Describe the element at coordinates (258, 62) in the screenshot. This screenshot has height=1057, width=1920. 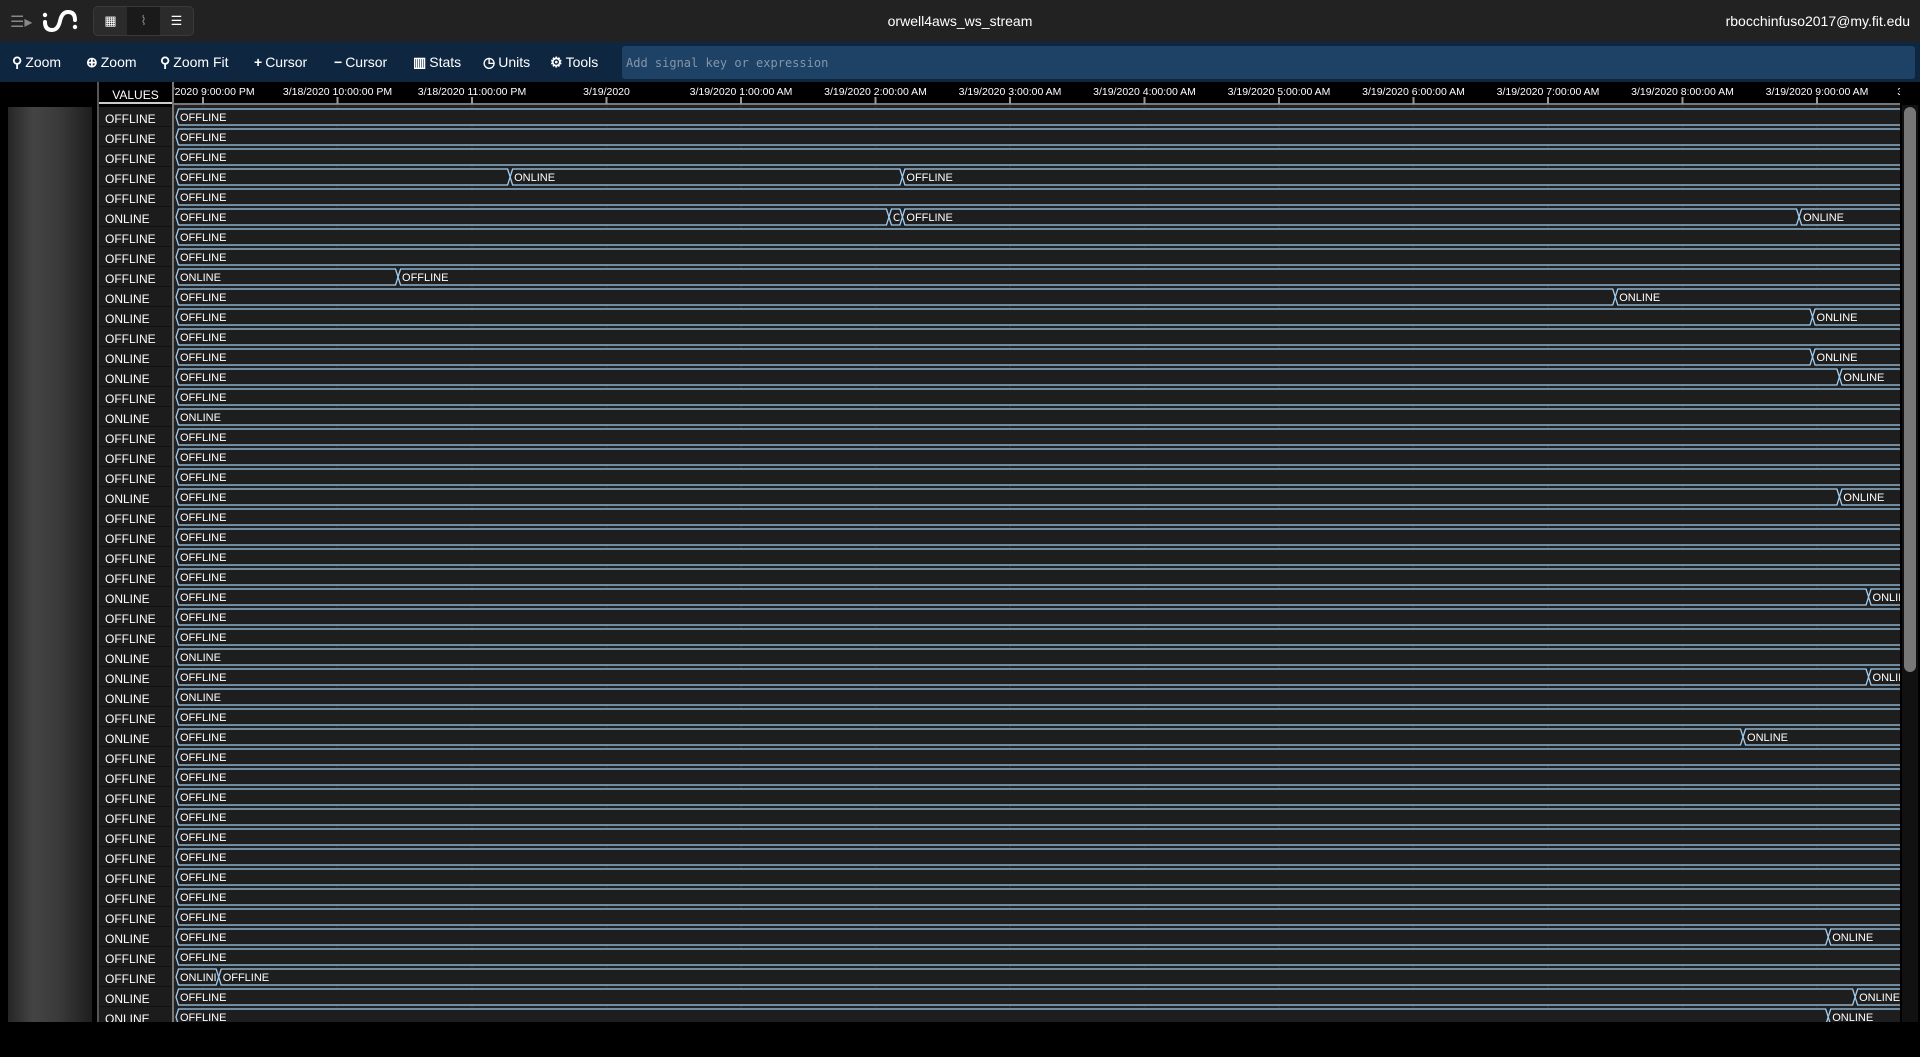
I see `plus-icon: +` at that location.